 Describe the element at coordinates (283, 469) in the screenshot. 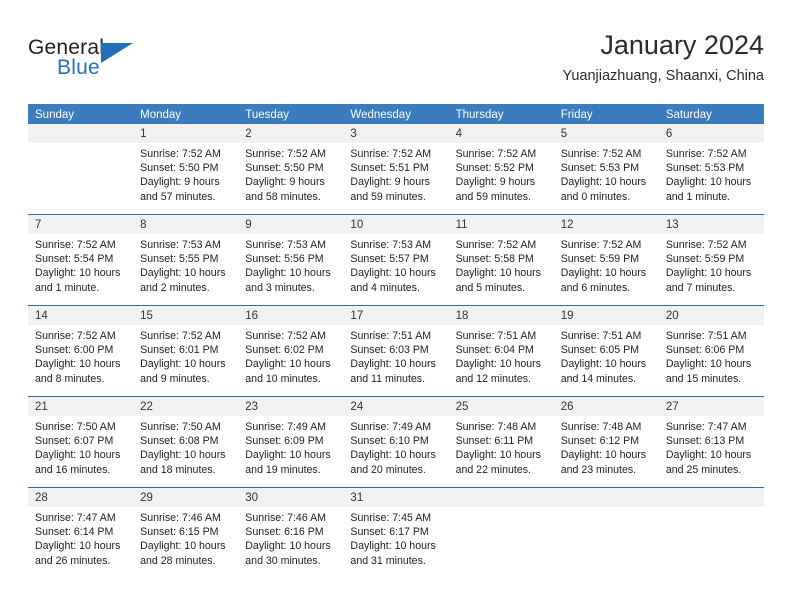

I see `daylight-text-line2: and 19 minutes.` at that location.